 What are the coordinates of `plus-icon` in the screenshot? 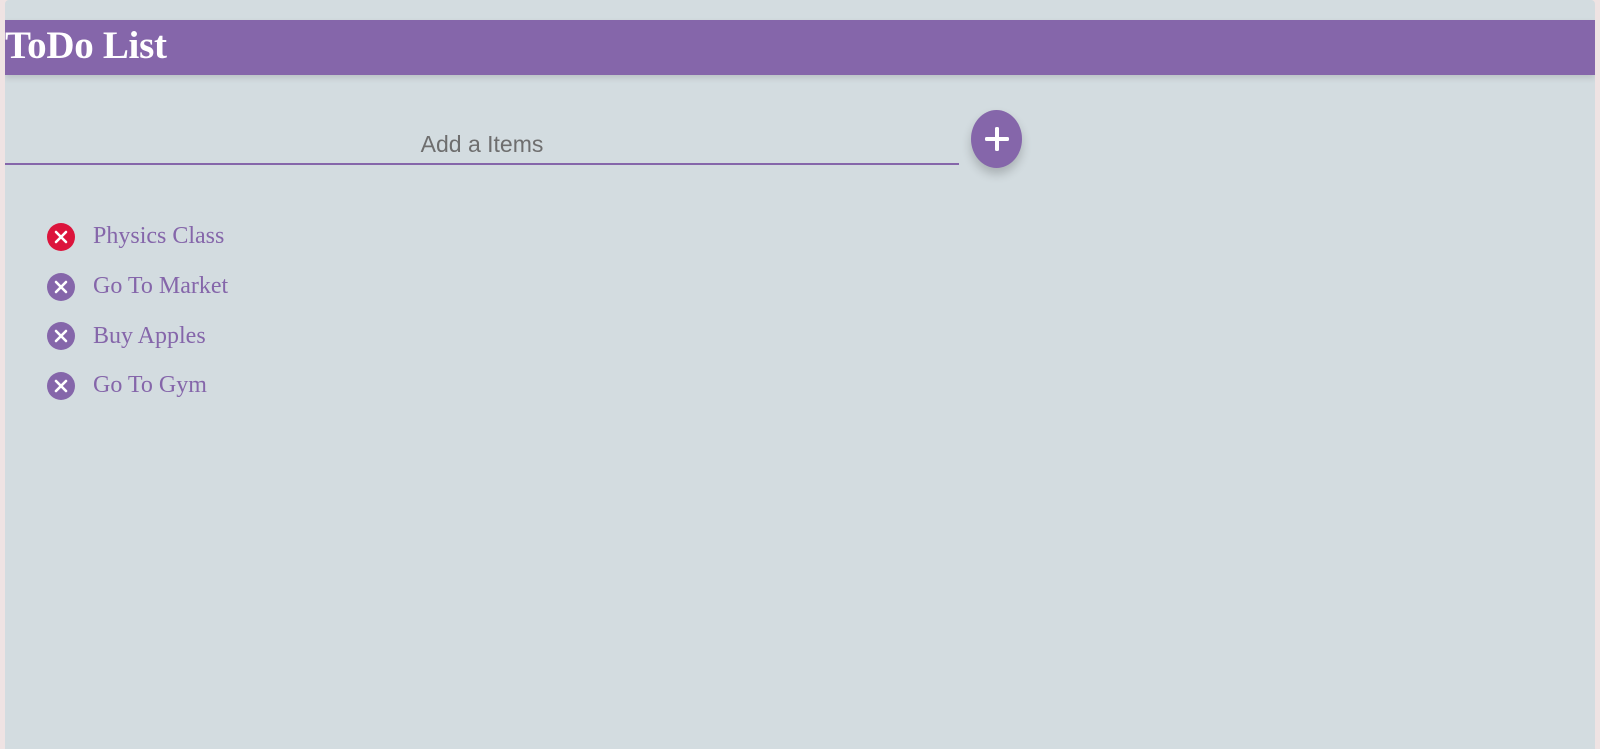 It's located at (996, 139).